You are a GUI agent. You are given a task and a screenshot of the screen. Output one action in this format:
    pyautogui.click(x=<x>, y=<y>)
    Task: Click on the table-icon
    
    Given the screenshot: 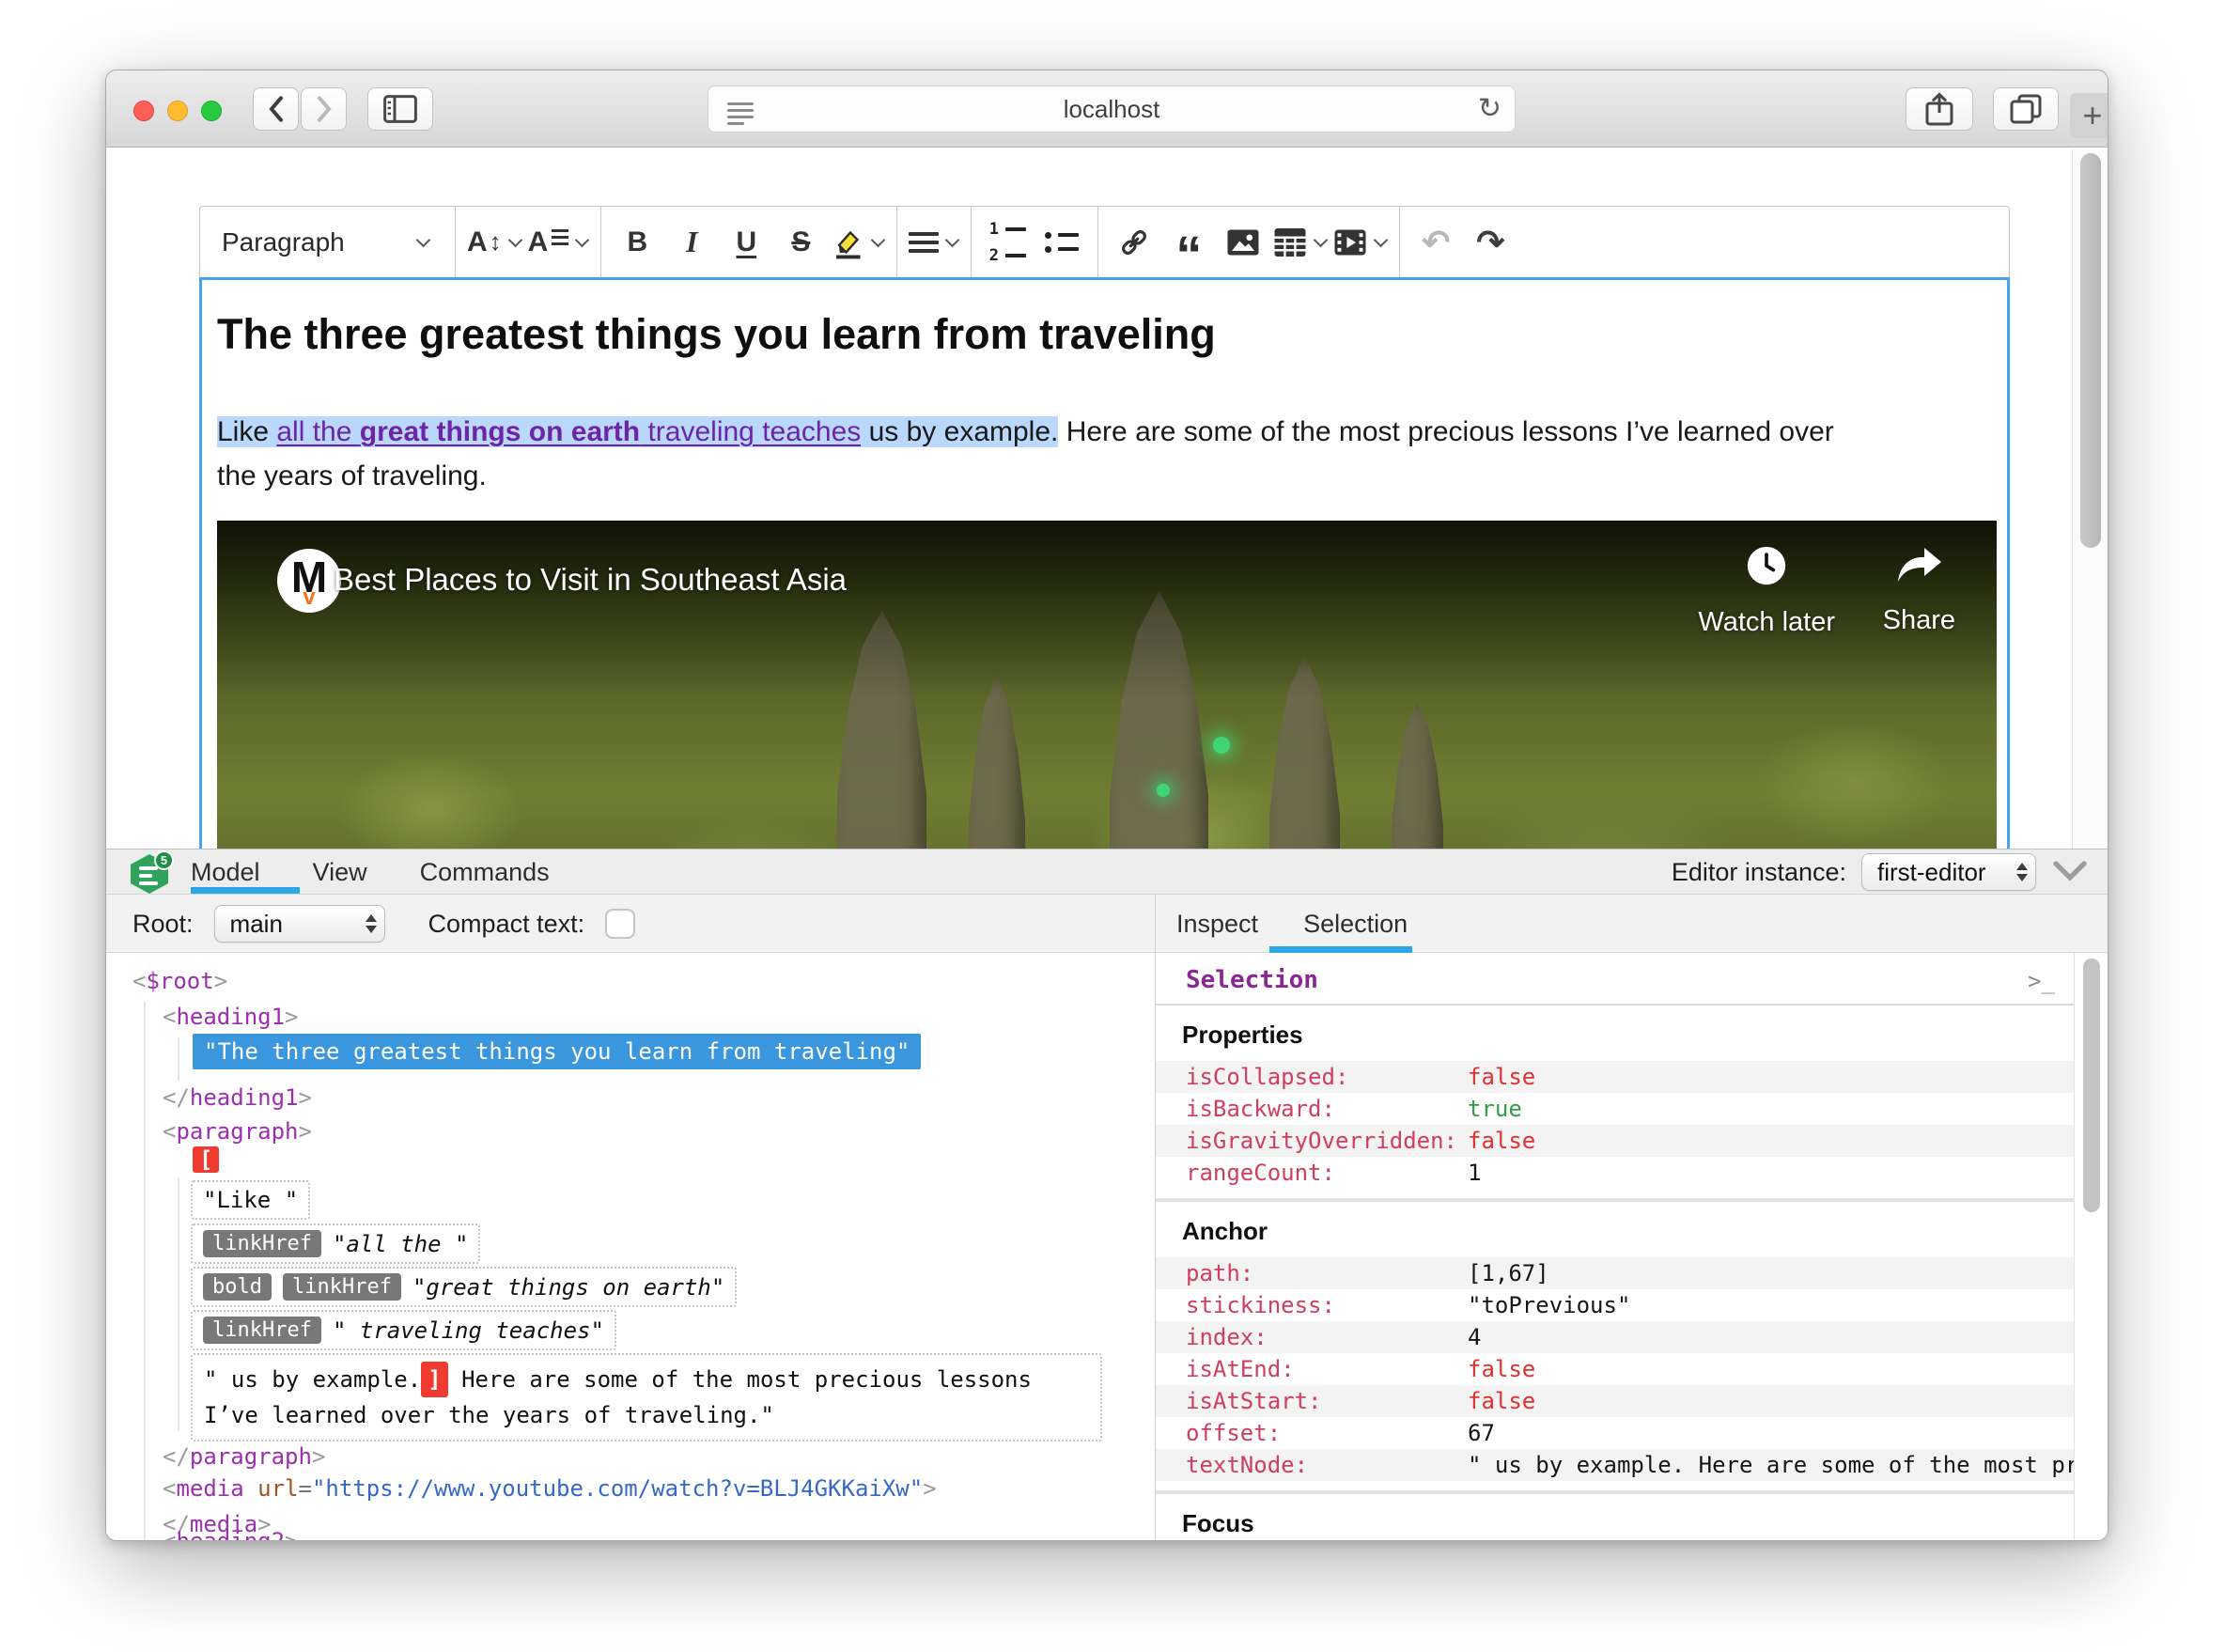 What is the action you would take?
    pyautogui.click(x=1290, y=242)
    